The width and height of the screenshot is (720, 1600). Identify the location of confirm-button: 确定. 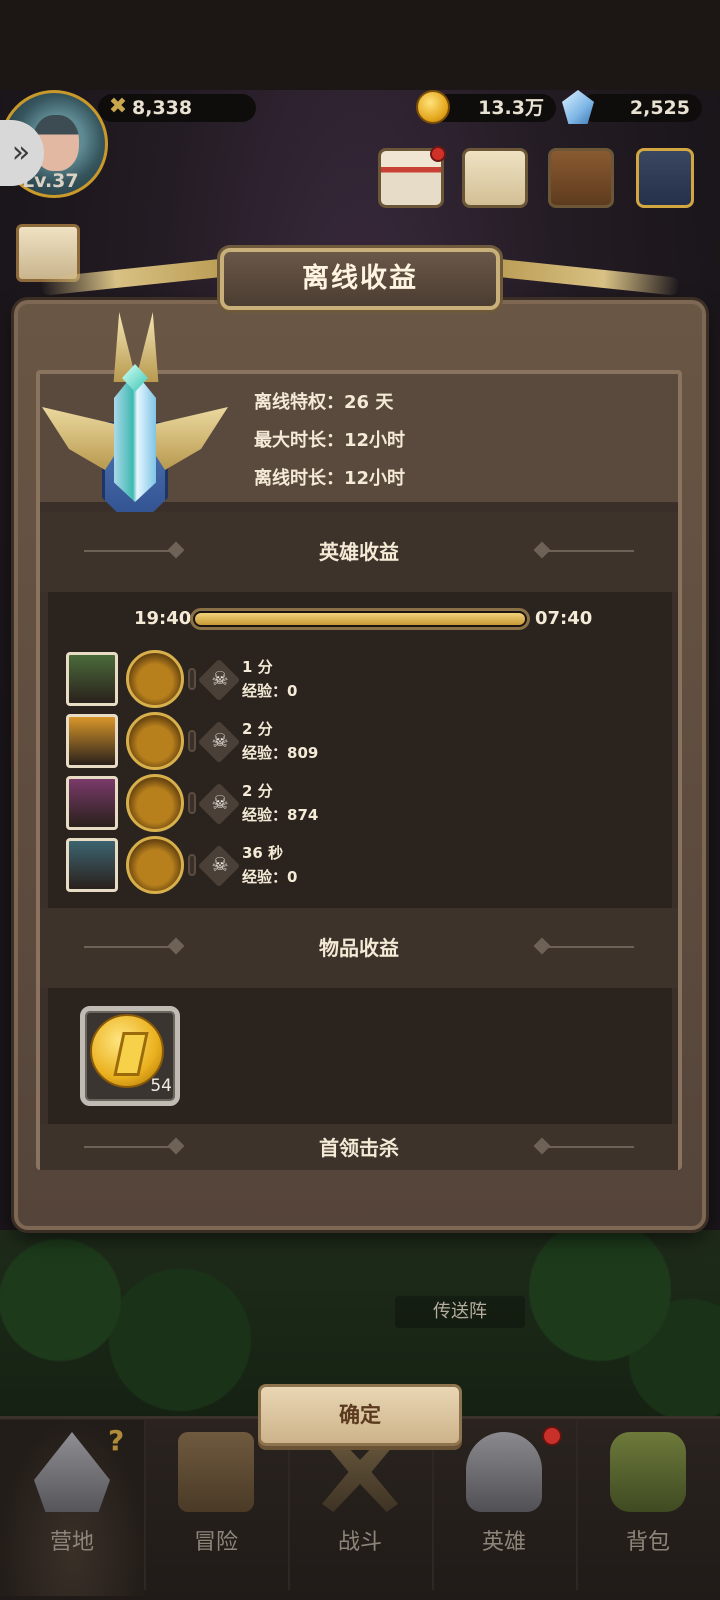
(360, 1415).